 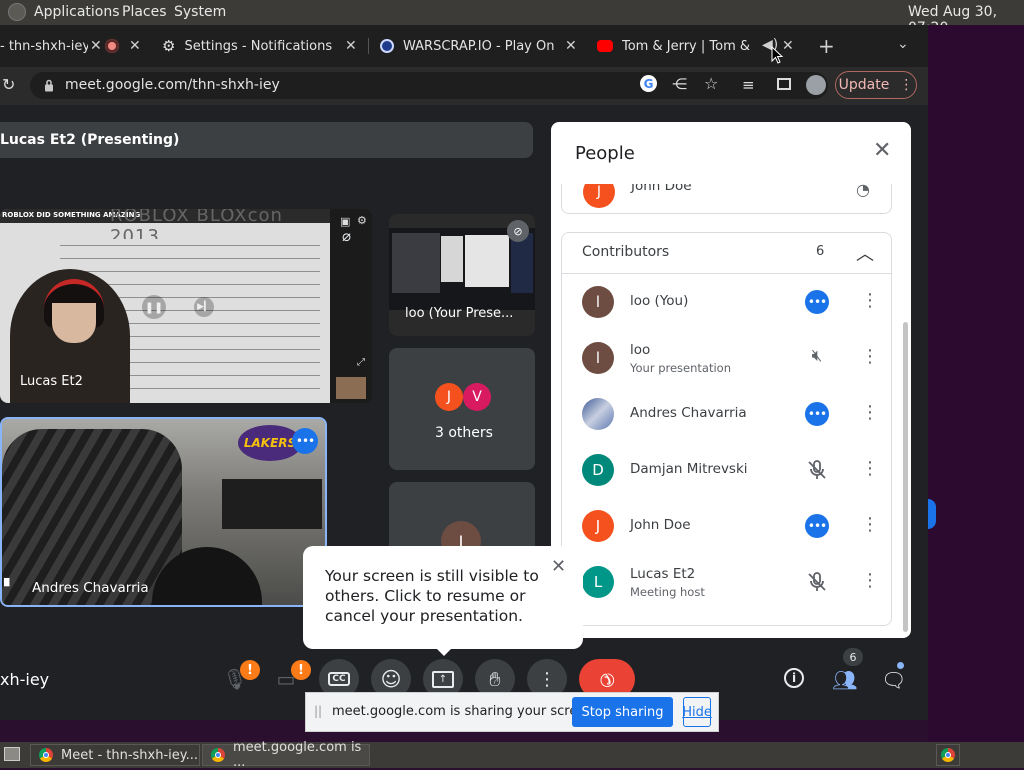 I want to click on panel-title: People, so click(x=605, y=153).